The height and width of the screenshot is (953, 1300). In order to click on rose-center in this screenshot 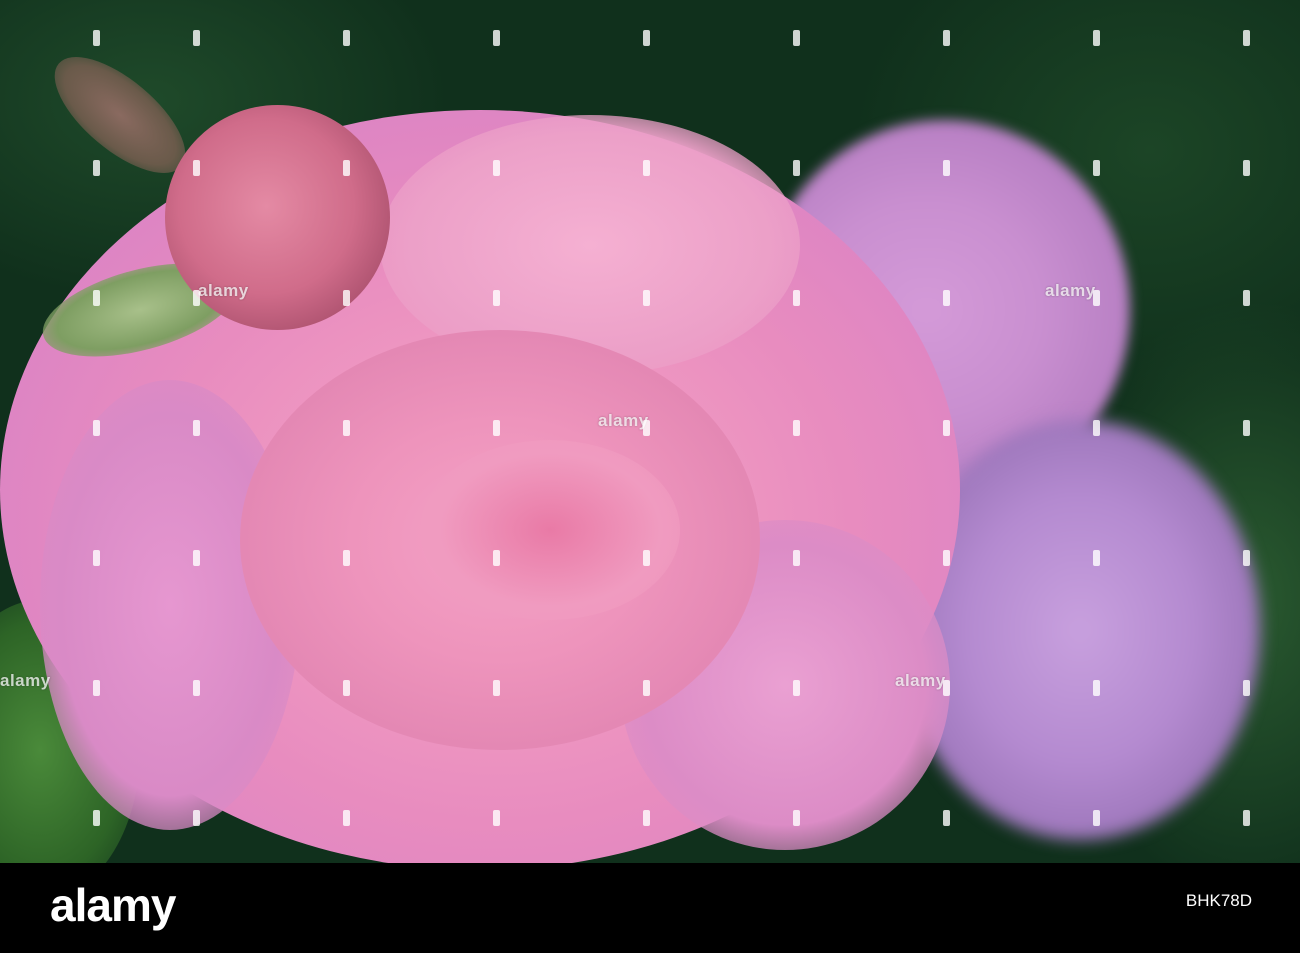, I will do `click(550, 530)`.